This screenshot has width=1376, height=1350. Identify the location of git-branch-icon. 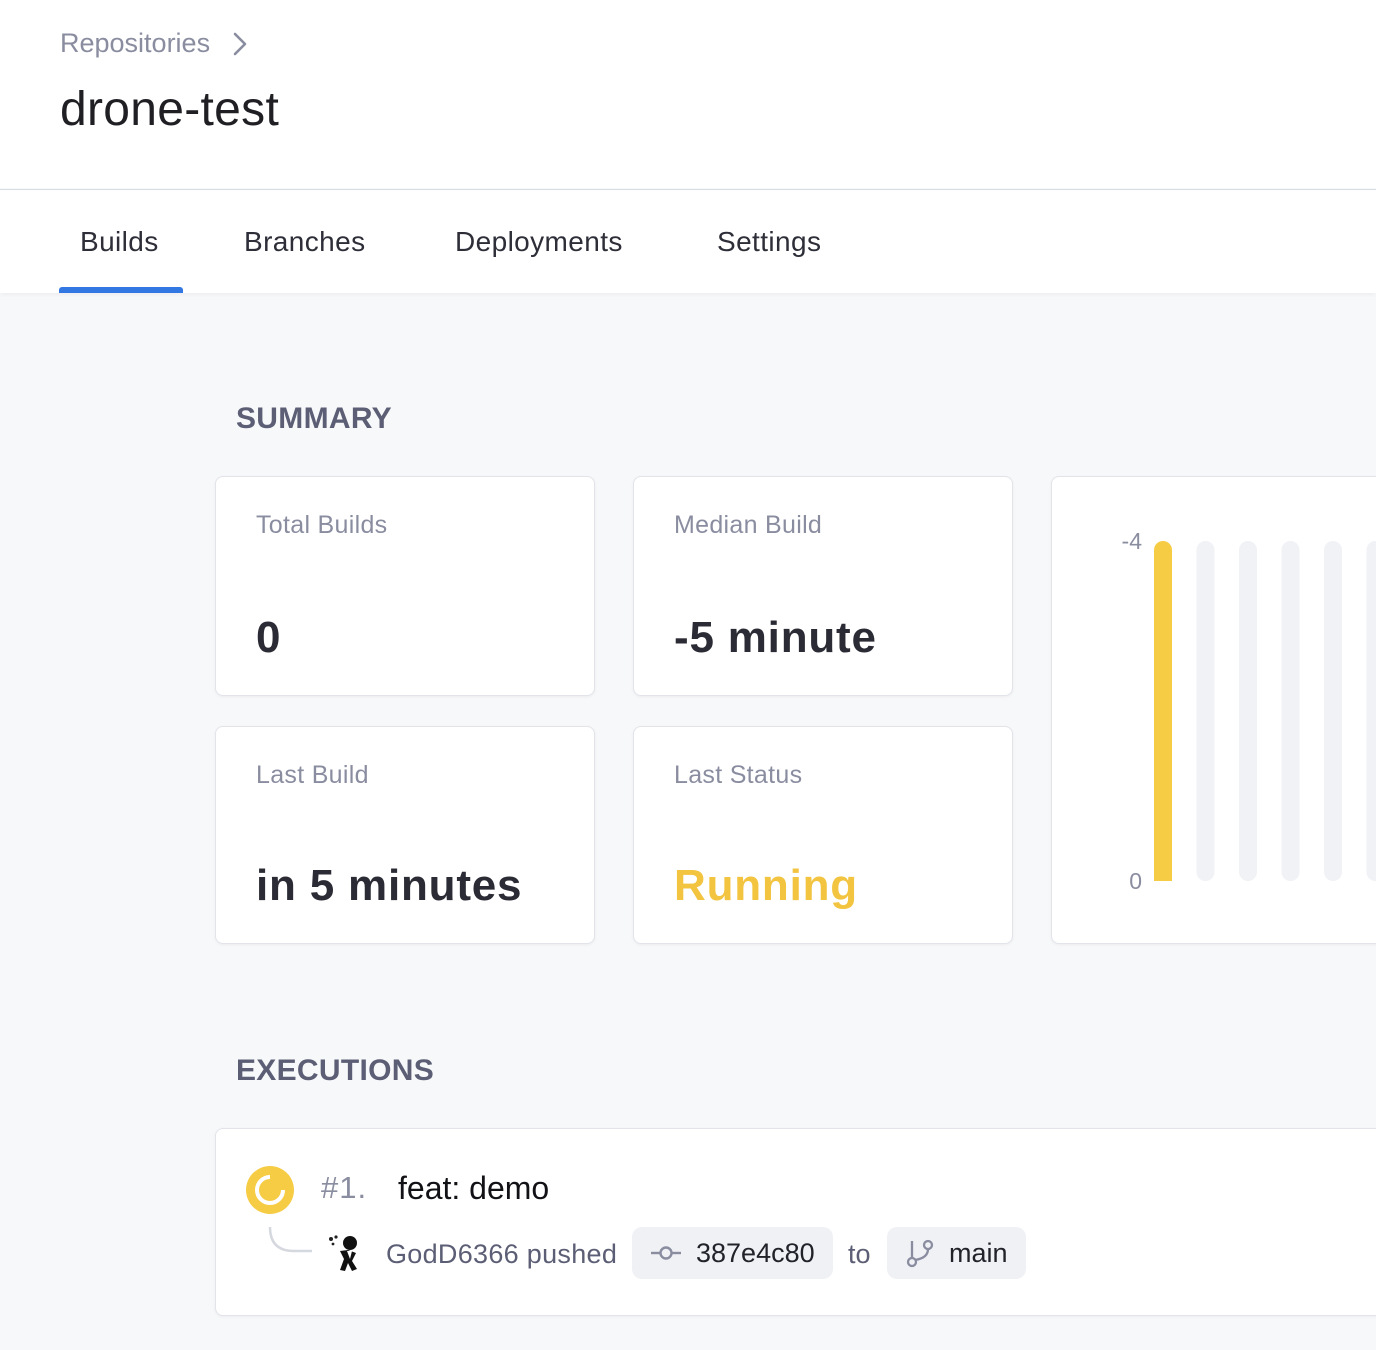
(920, 1253).